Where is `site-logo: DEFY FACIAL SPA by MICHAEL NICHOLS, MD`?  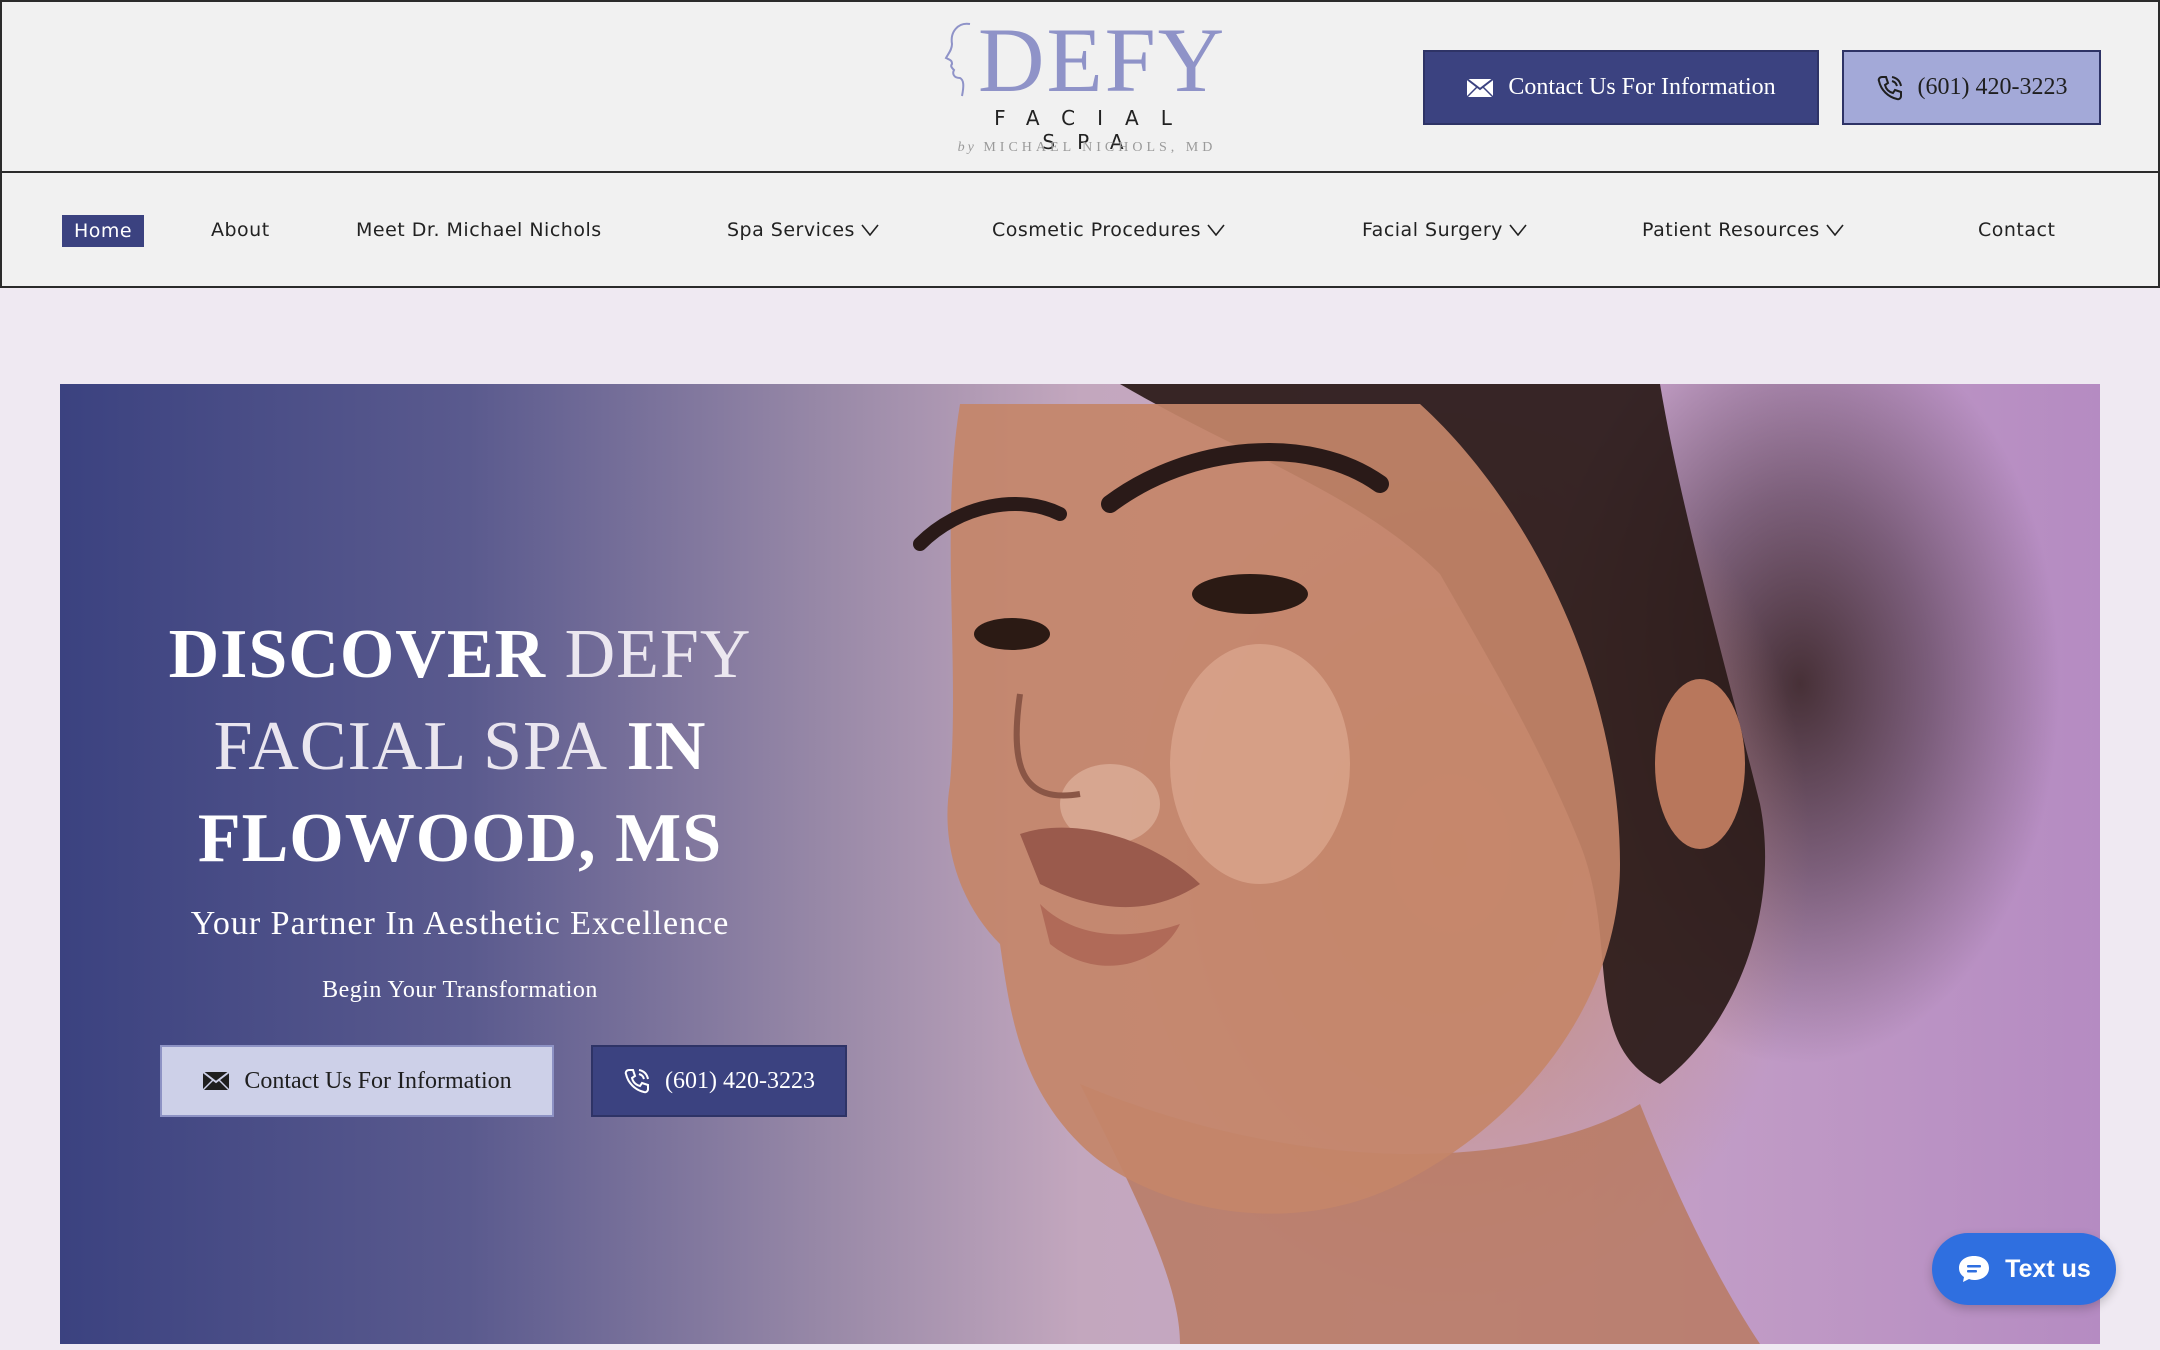 site-logo: DEFY FACIAL SPA by MICHAEL NICHOLS, MD is located at coordinates (1087, 85).